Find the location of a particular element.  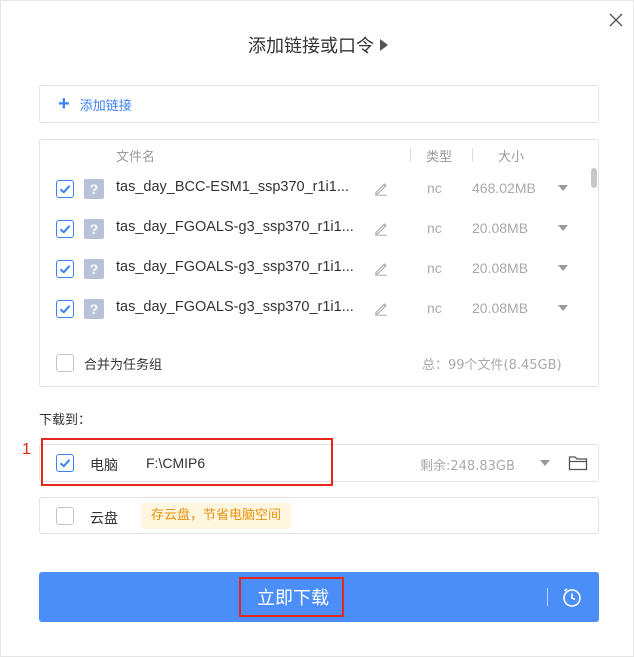

folder-icon is located at coordinates (578, 463).